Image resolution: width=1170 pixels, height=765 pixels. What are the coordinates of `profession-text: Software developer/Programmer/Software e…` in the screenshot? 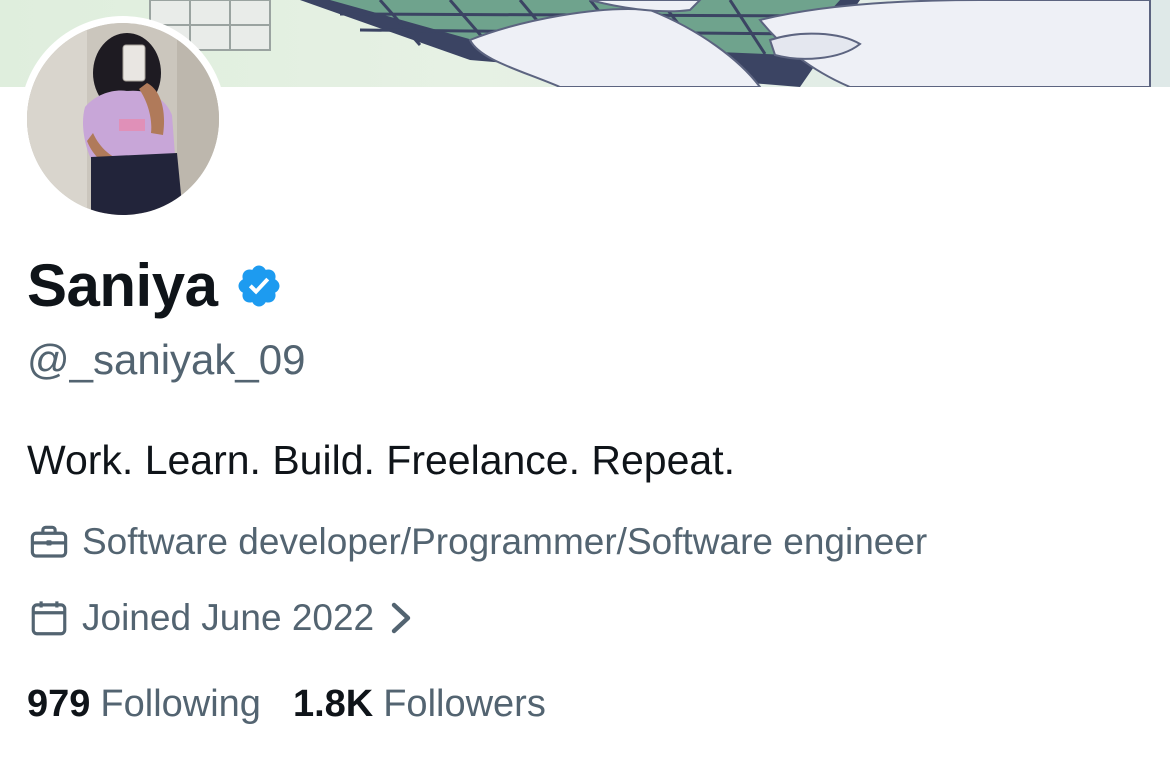 It's located at (505, 541).